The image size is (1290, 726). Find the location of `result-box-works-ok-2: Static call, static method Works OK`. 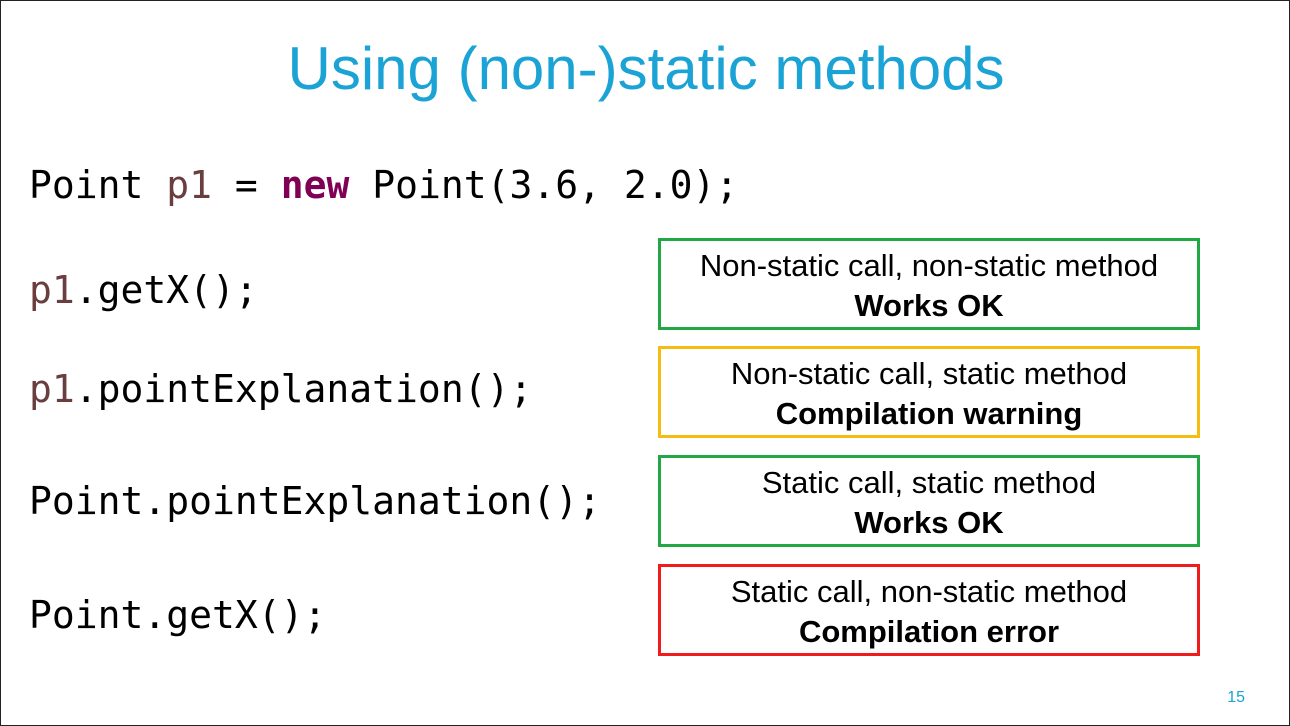

result-box-works-ok-2: Static call, static method Works OK is located at coordinates (929, 501).